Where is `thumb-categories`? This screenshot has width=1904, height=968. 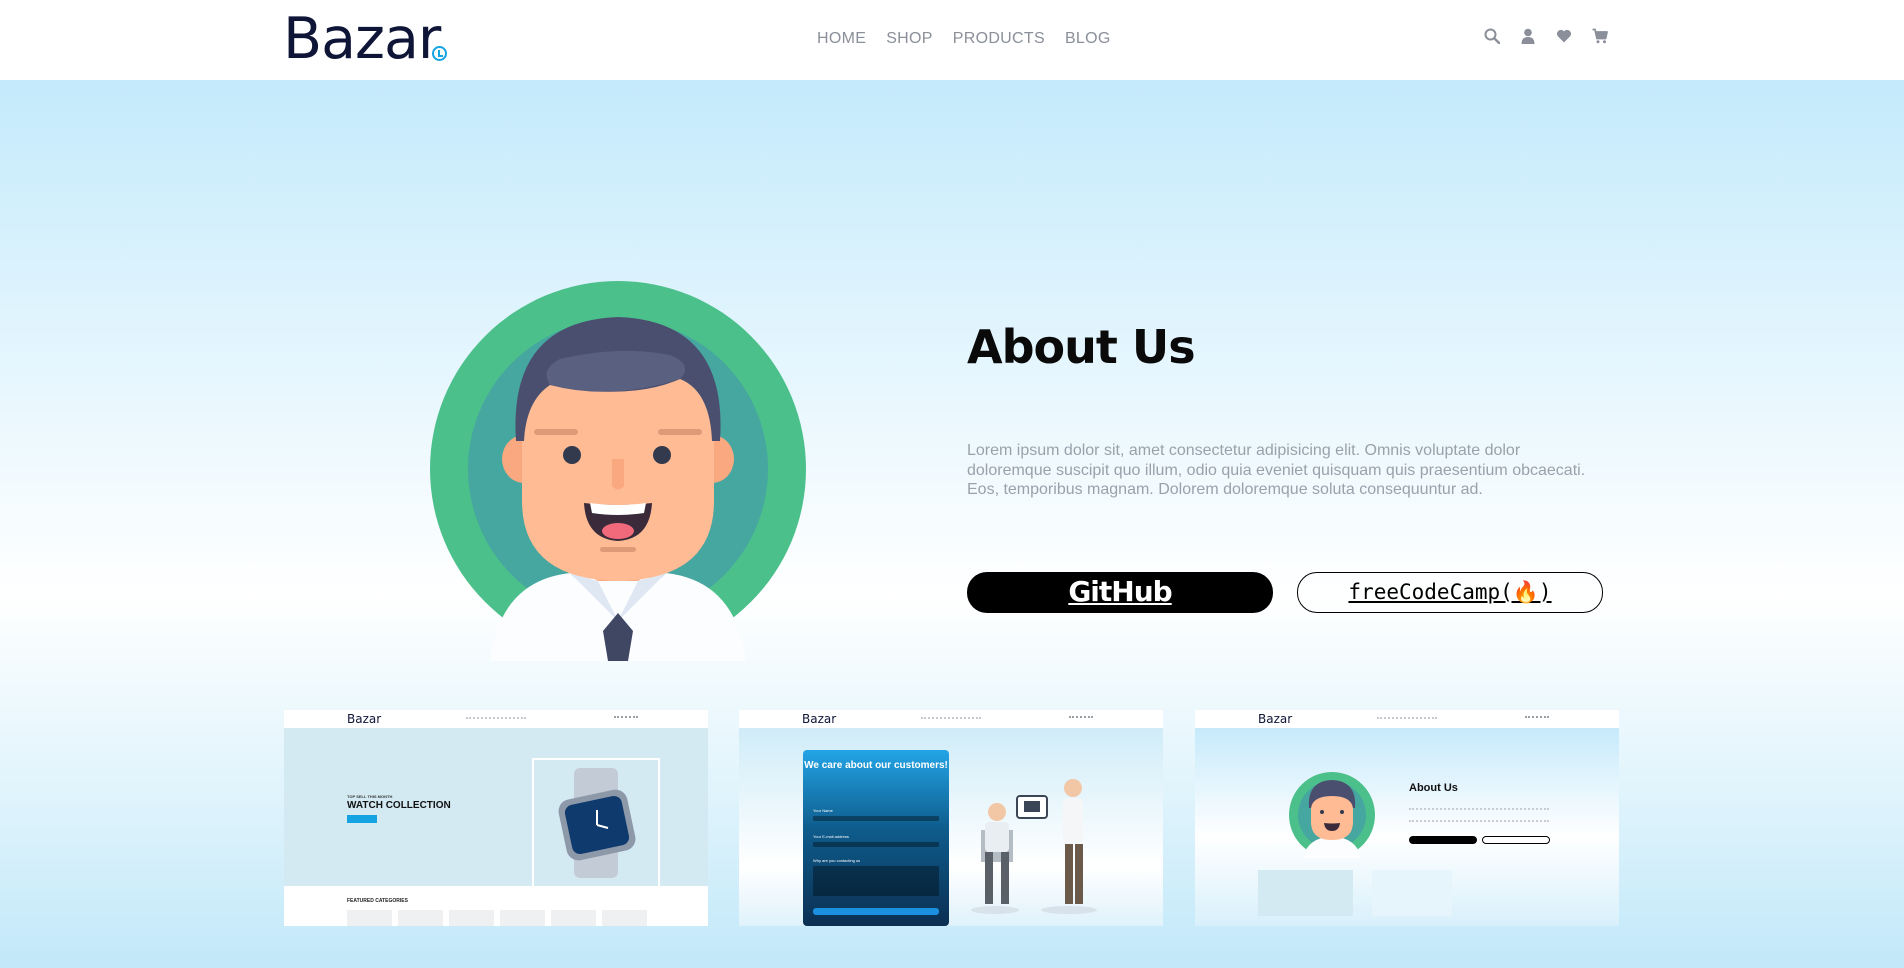 thumb-categories is located at coordinates (497, 918).